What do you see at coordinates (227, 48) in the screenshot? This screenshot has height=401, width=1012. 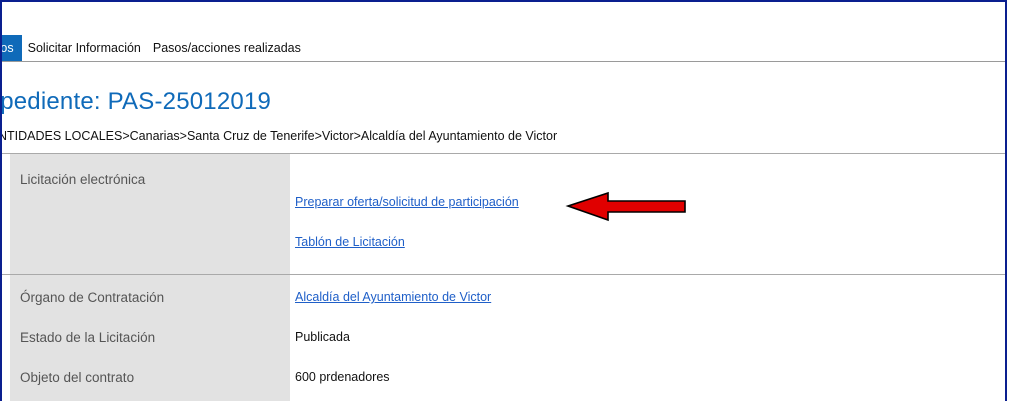 I see `tab-pasos-acciones: Pasos/acciones realizadas` at bounding box center [227, 48].